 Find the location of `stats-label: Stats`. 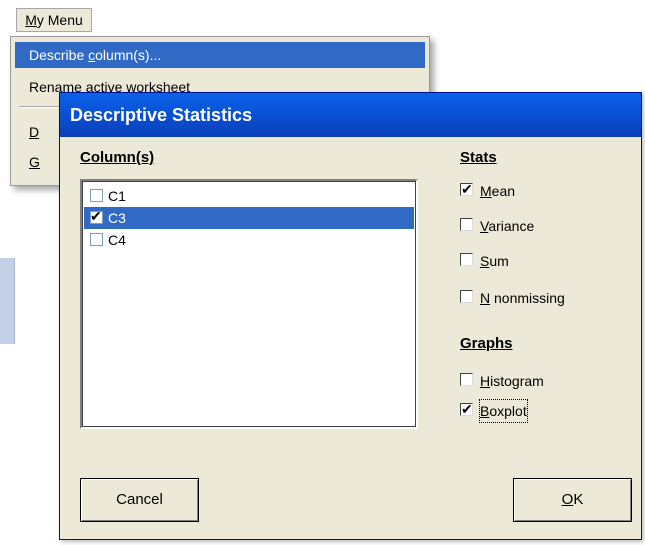

stats-label: Stats is located at coordinates (478, 157).